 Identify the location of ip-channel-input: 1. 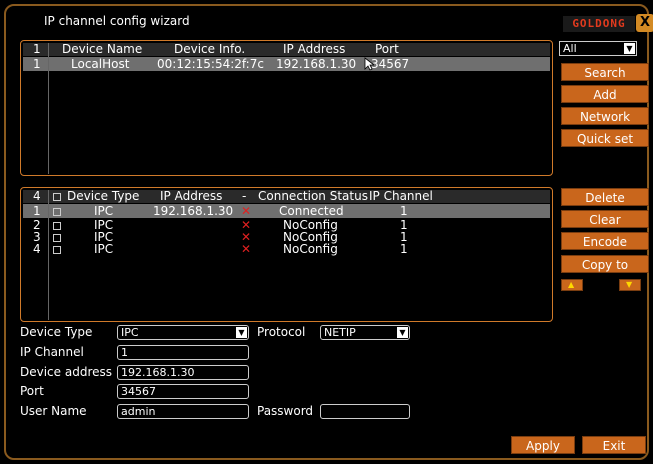
(183, 352).